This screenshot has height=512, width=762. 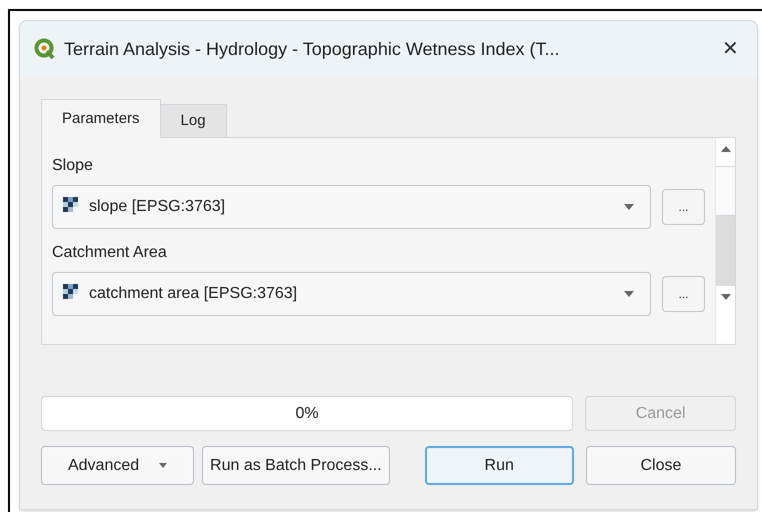 What do you see at coordinates (351, 294) in the screenshot?
I see `layer-dropdown: catchment area [EPSG:3763]` at bounding box center [351, 294].